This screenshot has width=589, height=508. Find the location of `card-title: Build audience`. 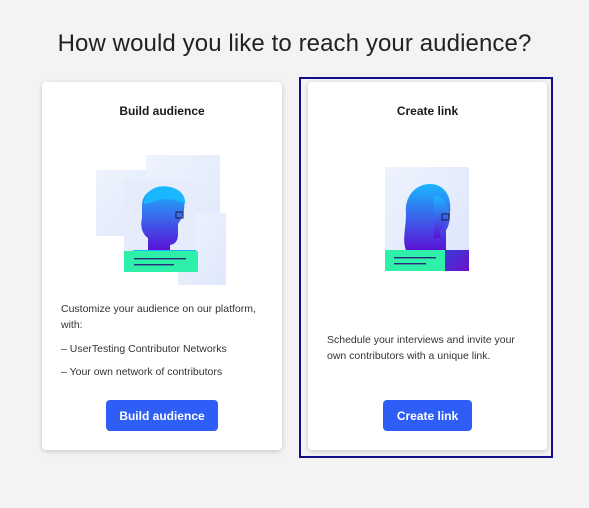

card-title: Build audience is located at coordinates (162, 111).